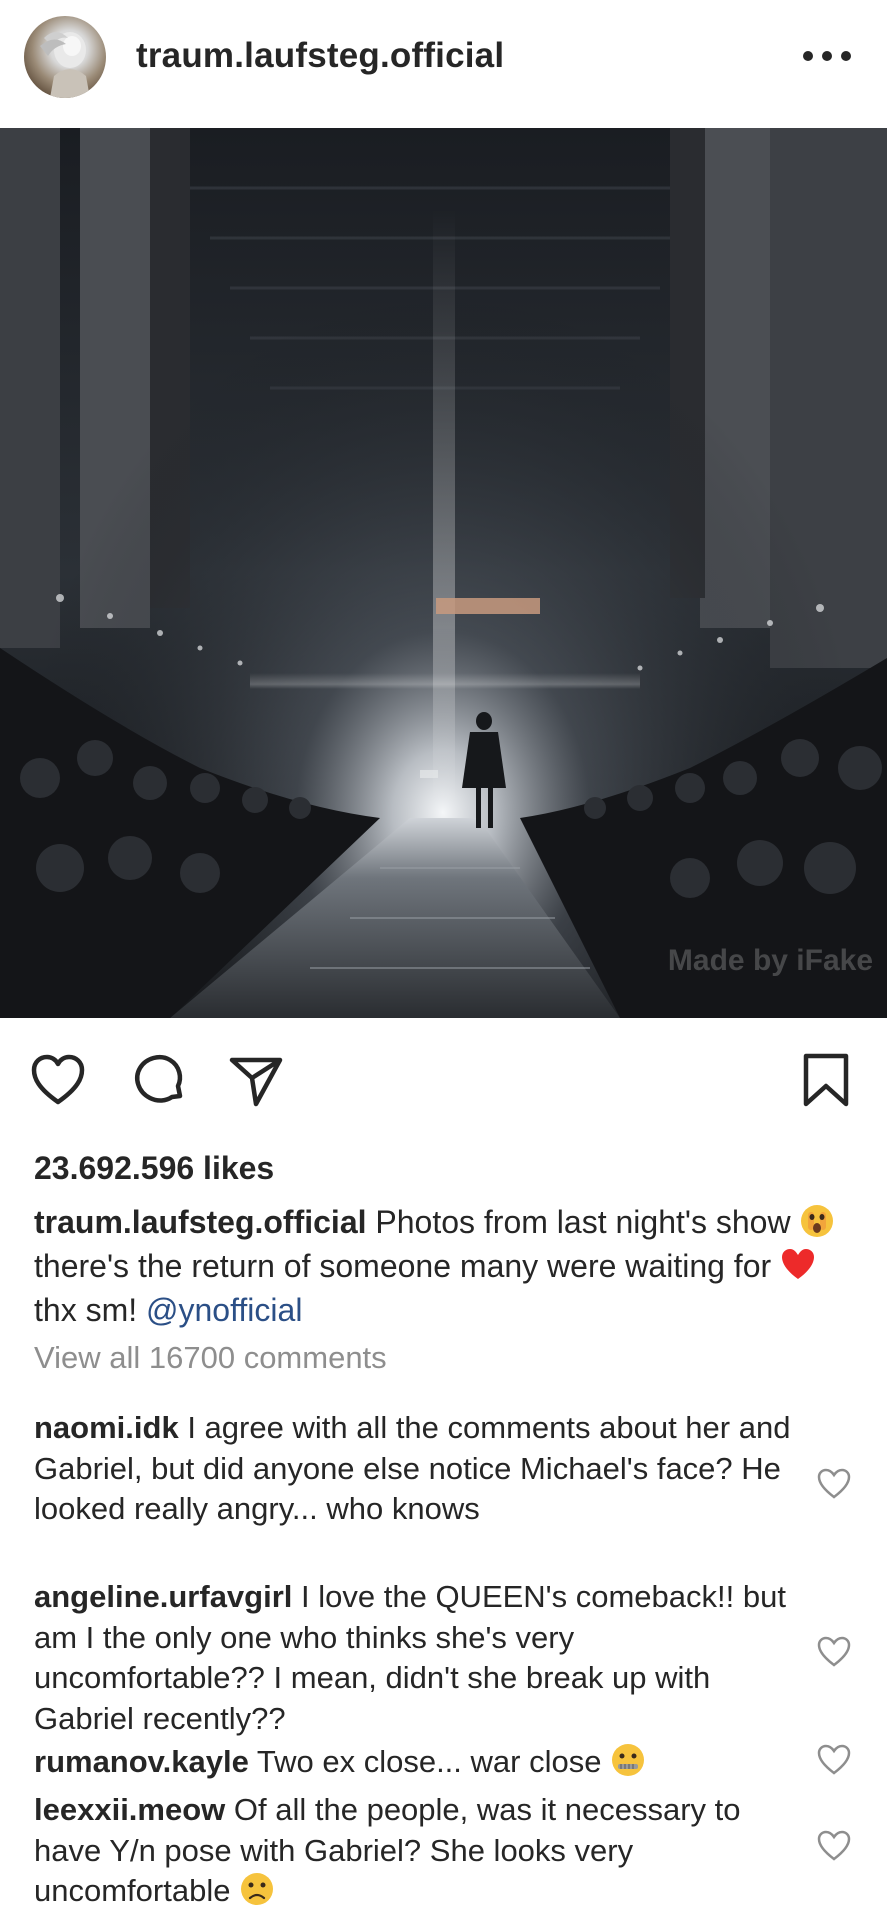 The image size is (887, 1920). Describe the element at coordinates (628, 1760) in the screenshot. I see `zipper-mouth-emoji` at that location.